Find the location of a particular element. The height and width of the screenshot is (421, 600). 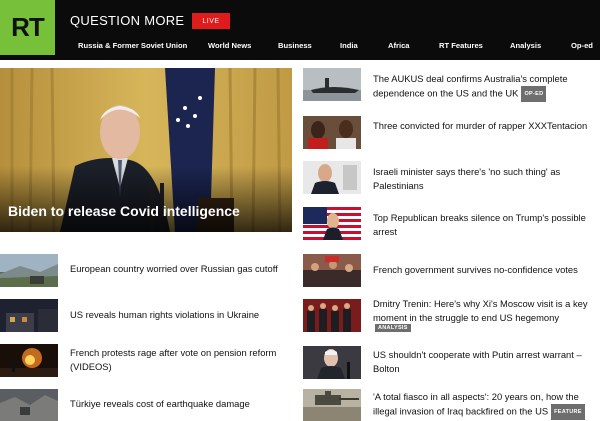

tagline: QUESTION MORE is located at coordinates (127, 20).